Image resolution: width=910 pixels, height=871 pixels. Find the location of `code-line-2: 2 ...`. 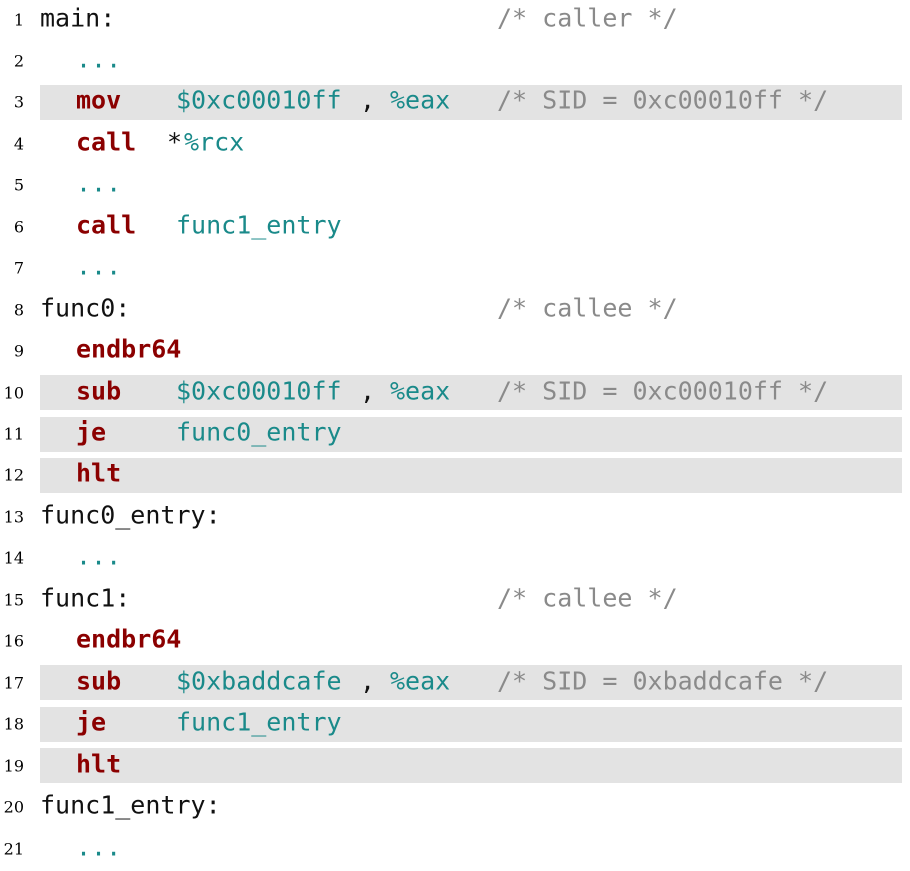

code-line-2: 2 ... is located at coordinates (455, 59).